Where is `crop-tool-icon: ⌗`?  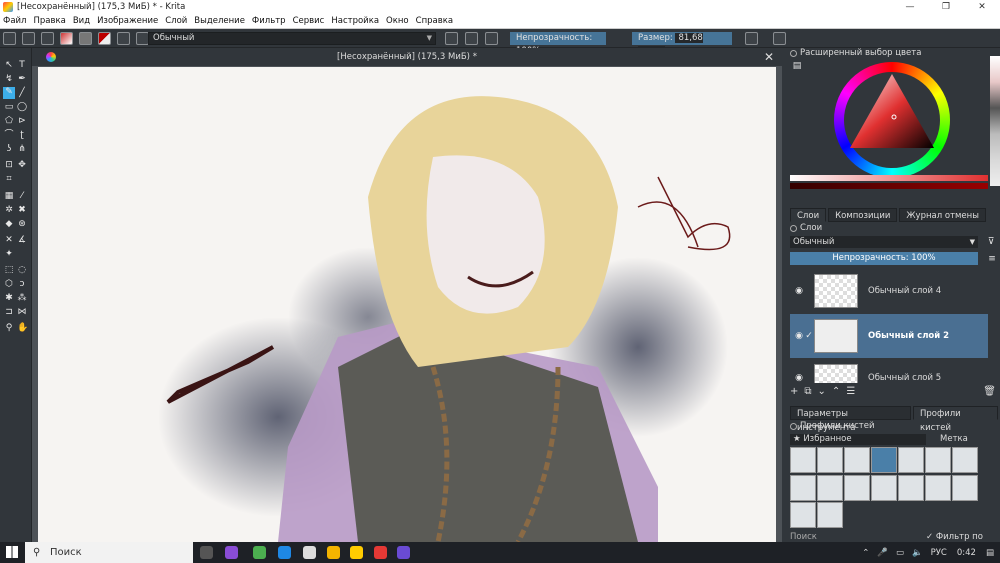
crop-tool-icon: ⌗ is located at coordinates (9, 179).